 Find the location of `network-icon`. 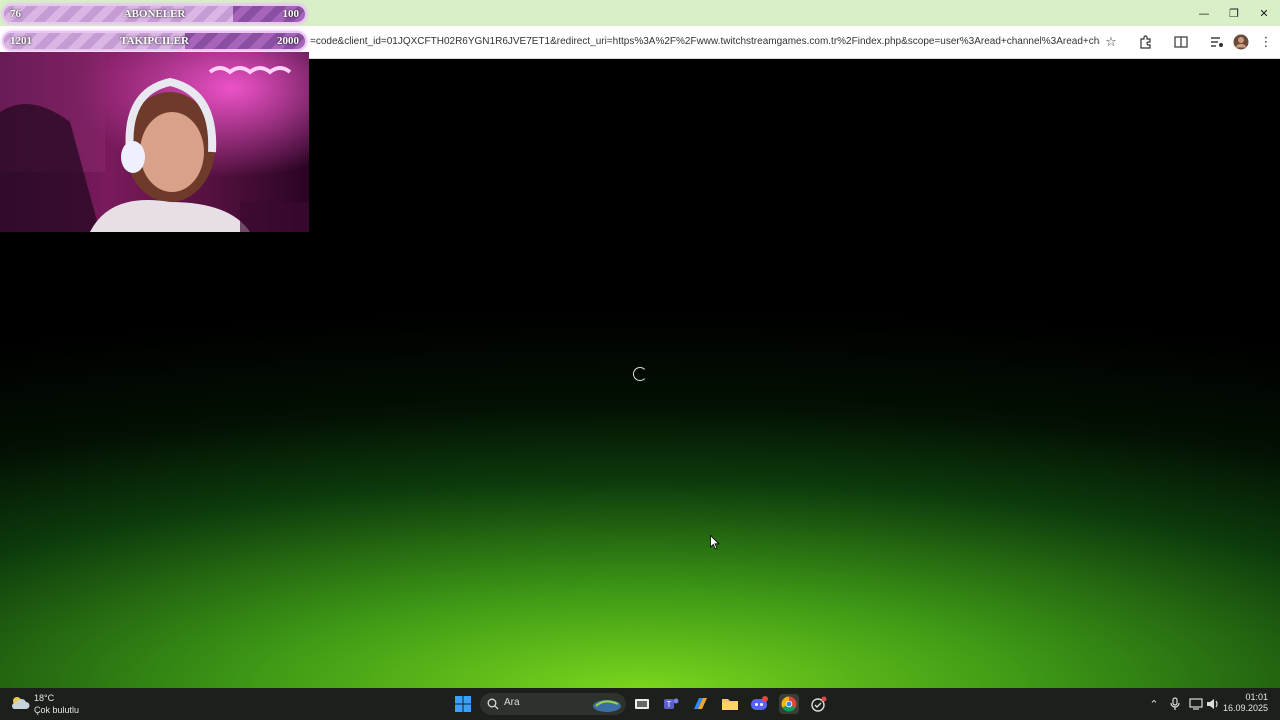

network-icon is located at coordinates (1196, 704).